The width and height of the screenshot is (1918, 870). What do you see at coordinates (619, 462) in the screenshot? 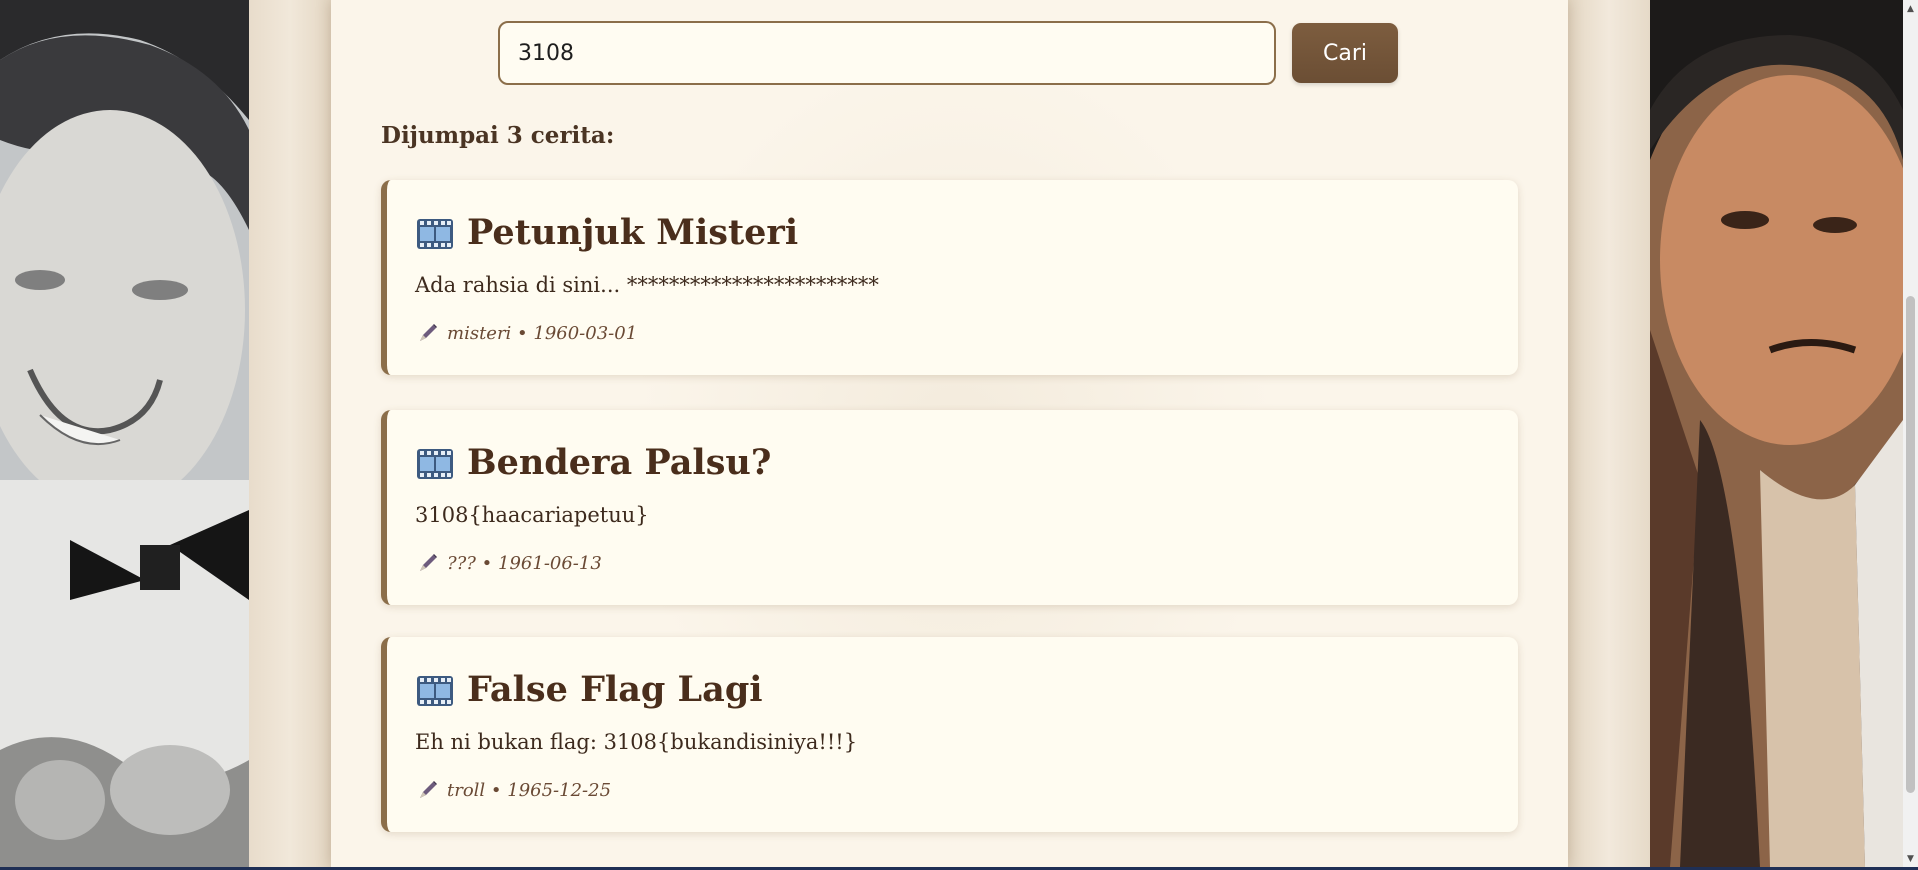
I see `story-card-title: Bendera Palsu?` at bounding box center [619, 462].